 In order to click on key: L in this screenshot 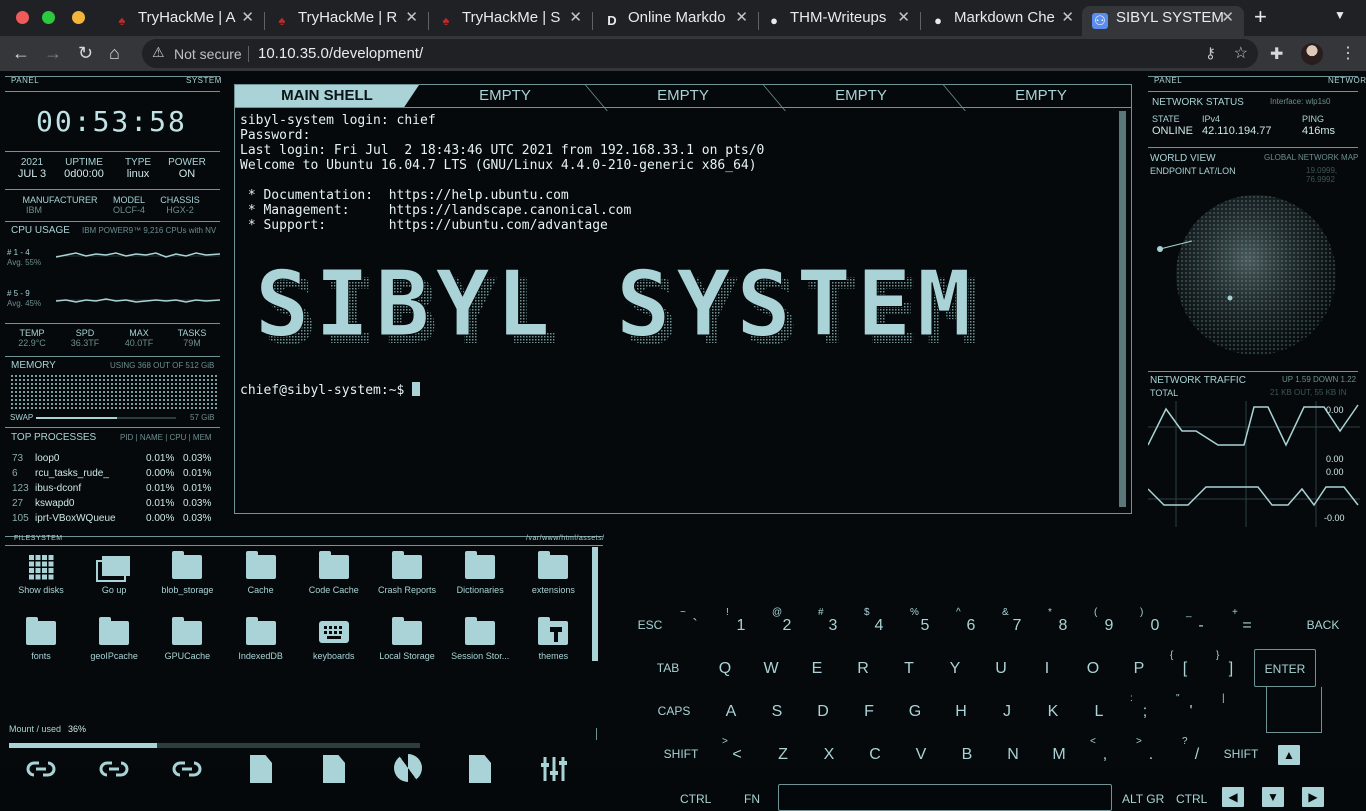, I will do `click(1099, 712)`.